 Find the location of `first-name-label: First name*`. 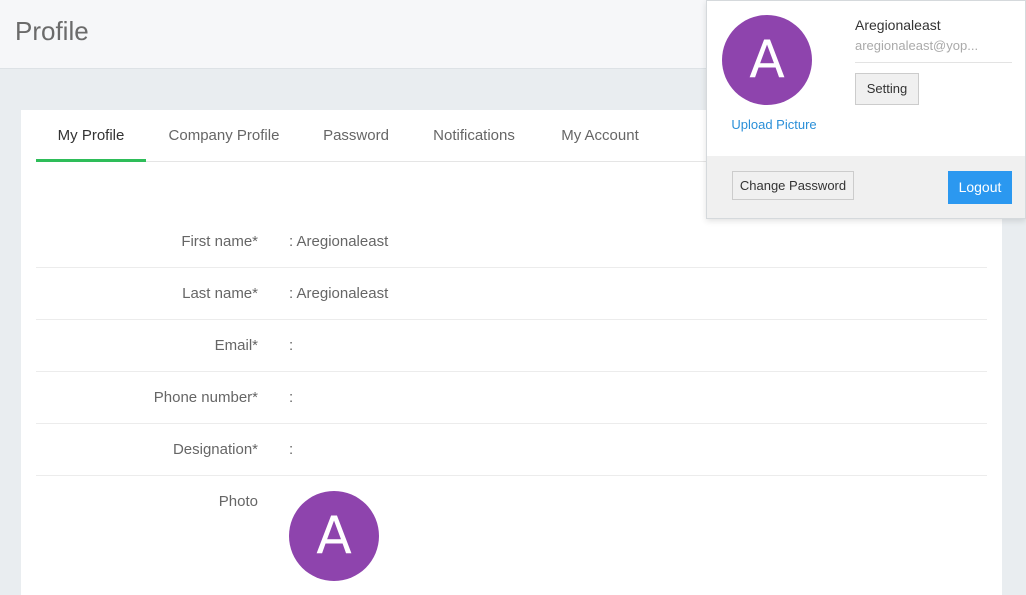

first-name-label: First name* is located at coordinates (219, 241).